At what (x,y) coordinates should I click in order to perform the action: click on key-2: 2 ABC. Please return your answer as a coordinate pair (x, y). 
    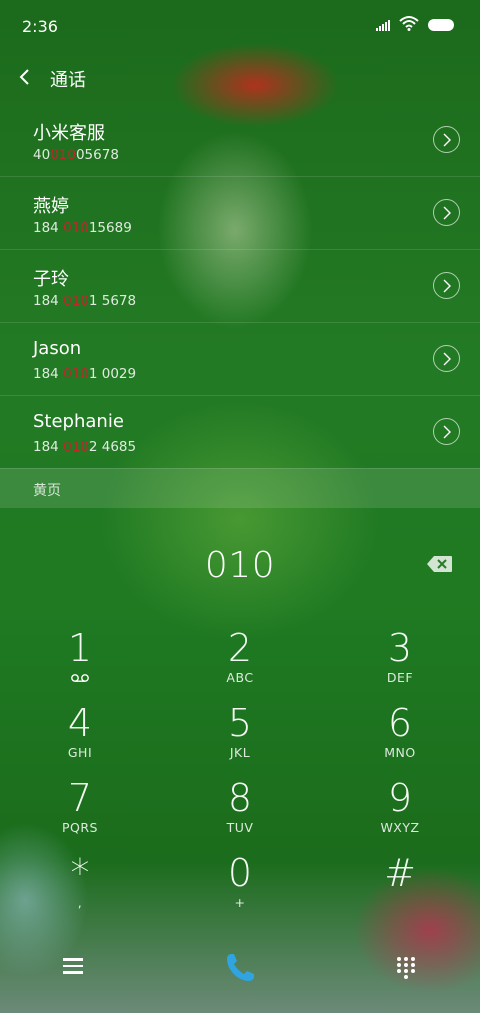
    Looking at the image, I should click on (240, 663).